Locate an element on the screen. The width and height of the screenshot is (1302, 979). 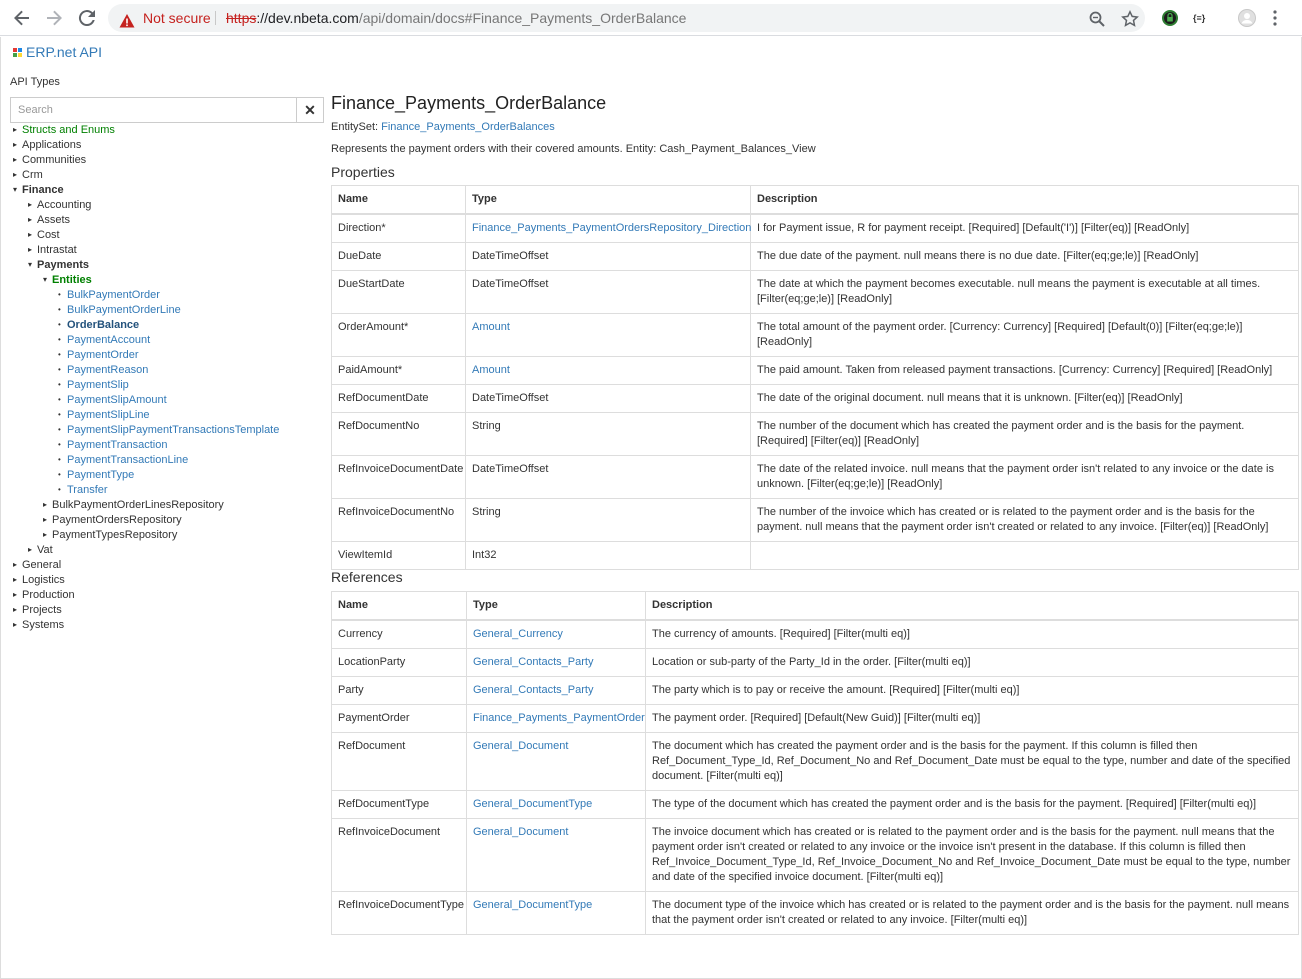
tree-item: ▸ Crm is located at coordinates (28, 174).